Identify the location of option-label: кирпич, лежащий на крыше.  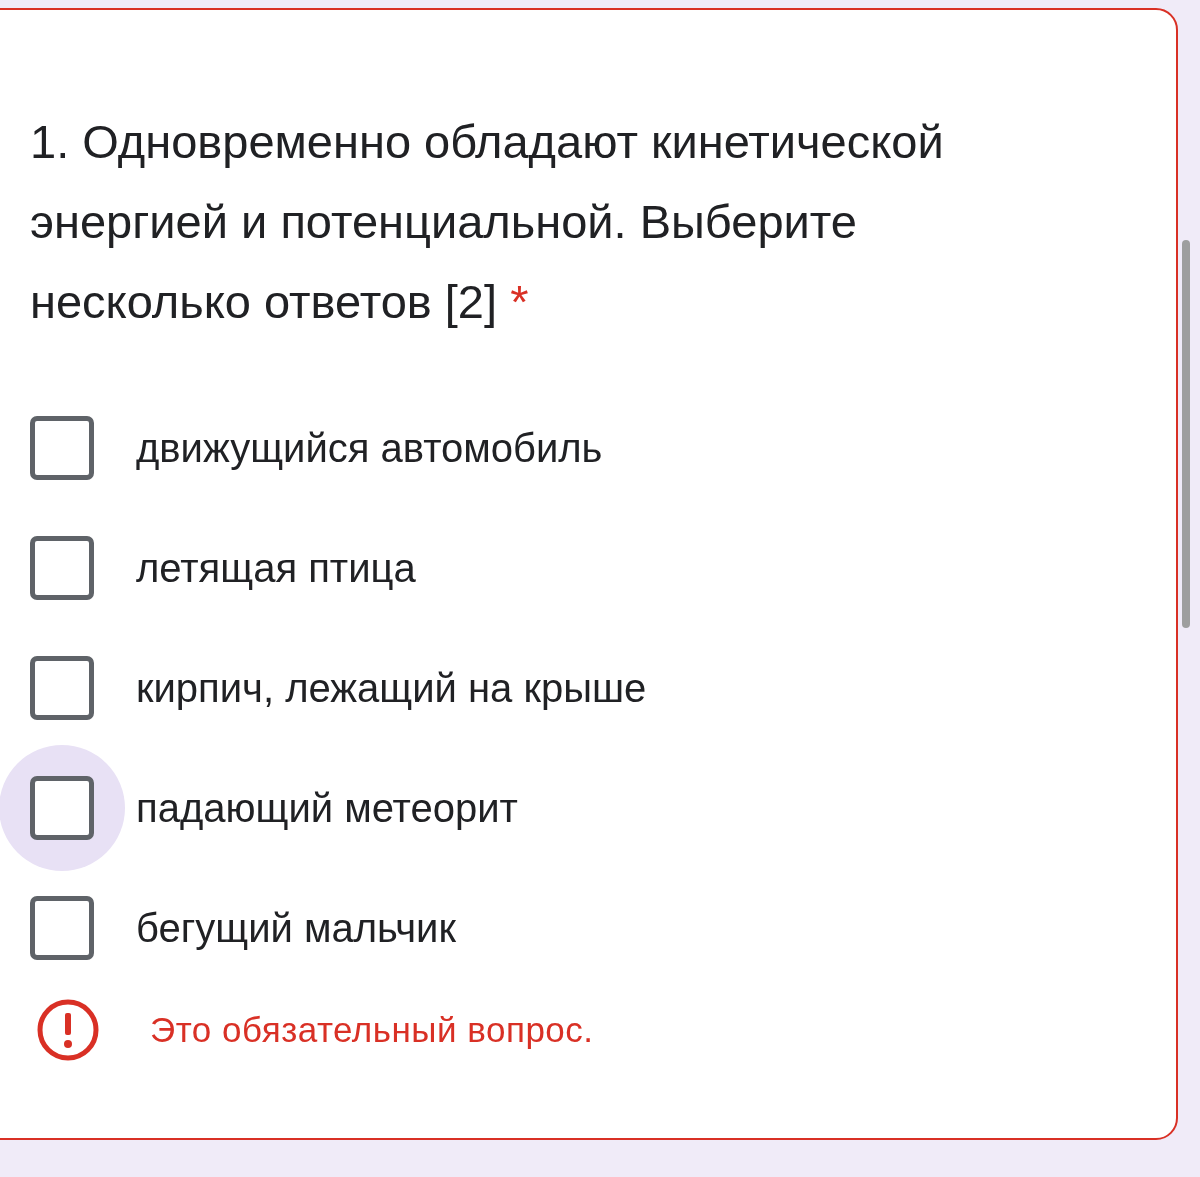
(391, 688).